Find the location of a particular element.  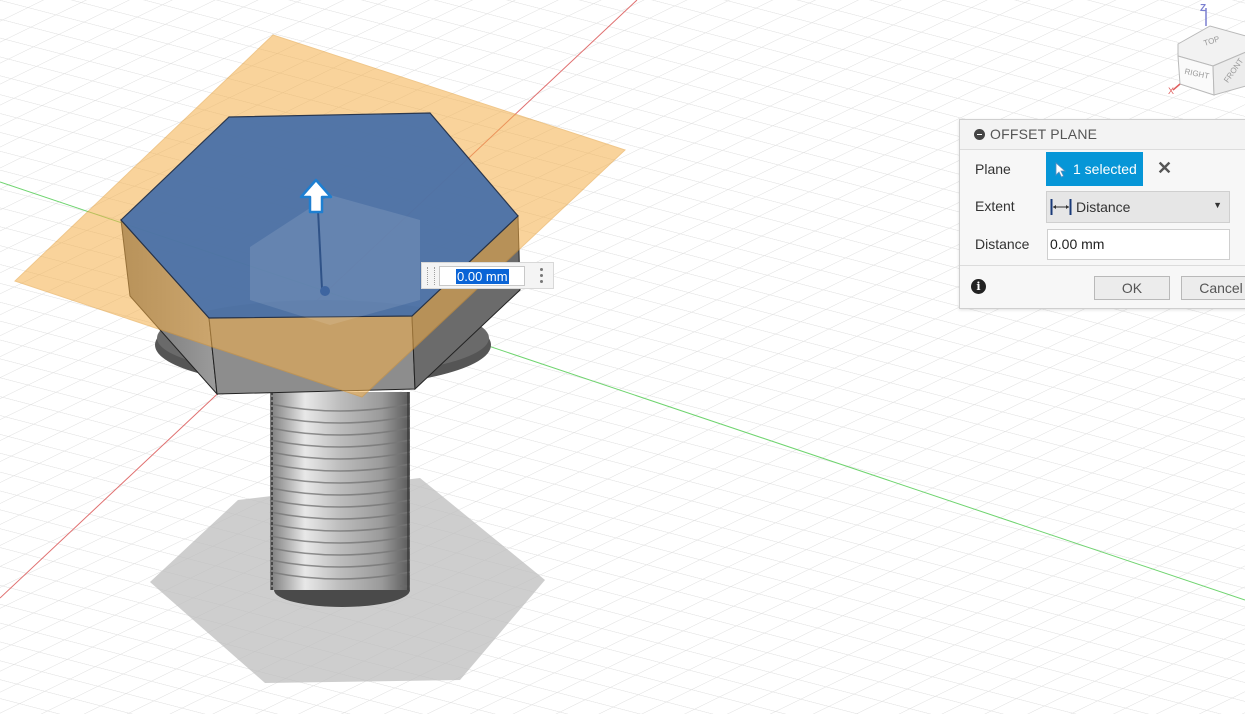

extent-label: Extent is located at coordinates (995, 206).